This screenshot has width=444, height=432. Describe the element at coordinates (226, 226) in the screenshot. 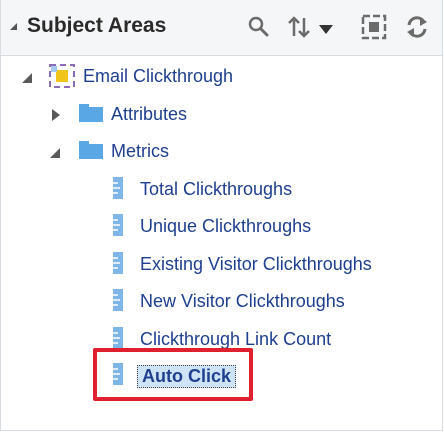

I see `tree-node-label: Unique Clickthroughs` at that location.